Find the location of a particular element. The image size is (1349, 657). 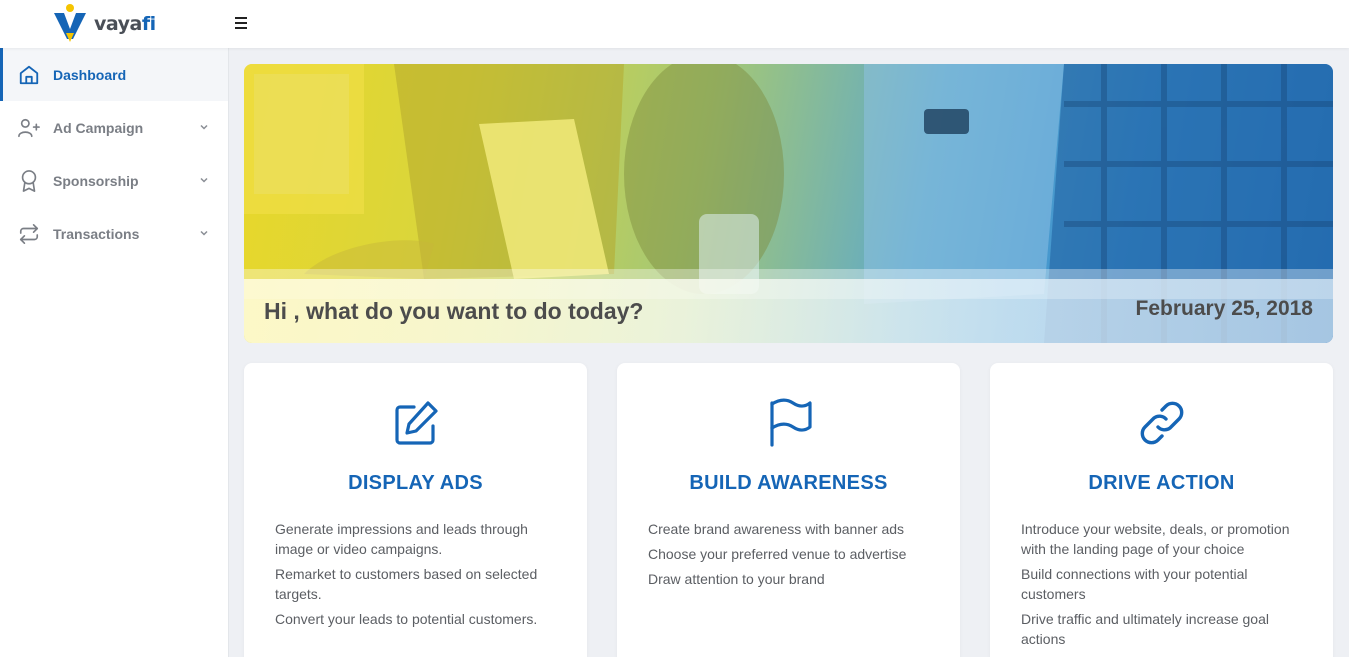

hamburger-icon is located at coordinates (242, 24).